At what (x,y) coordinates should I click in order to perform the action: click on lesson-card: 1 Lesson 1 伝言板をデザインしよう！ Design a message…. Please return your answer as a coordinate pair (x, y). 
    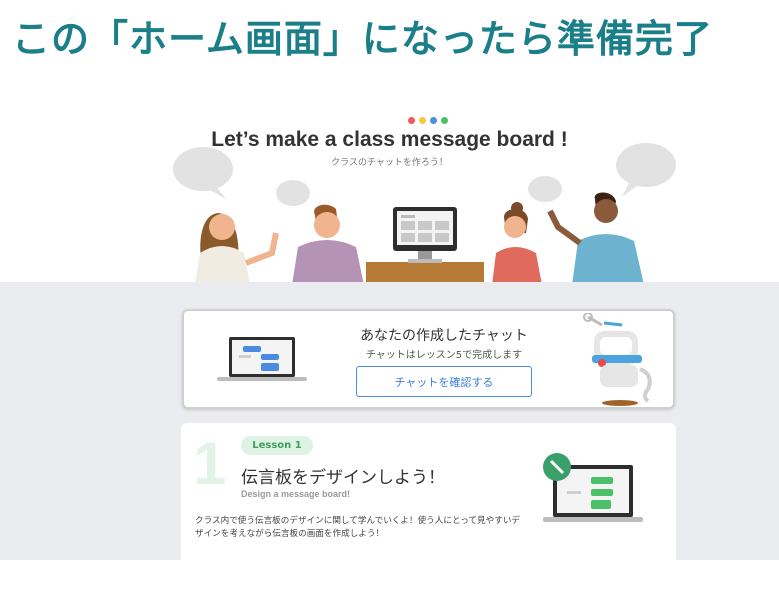
    Looking at the image, I should click on (428, 491).